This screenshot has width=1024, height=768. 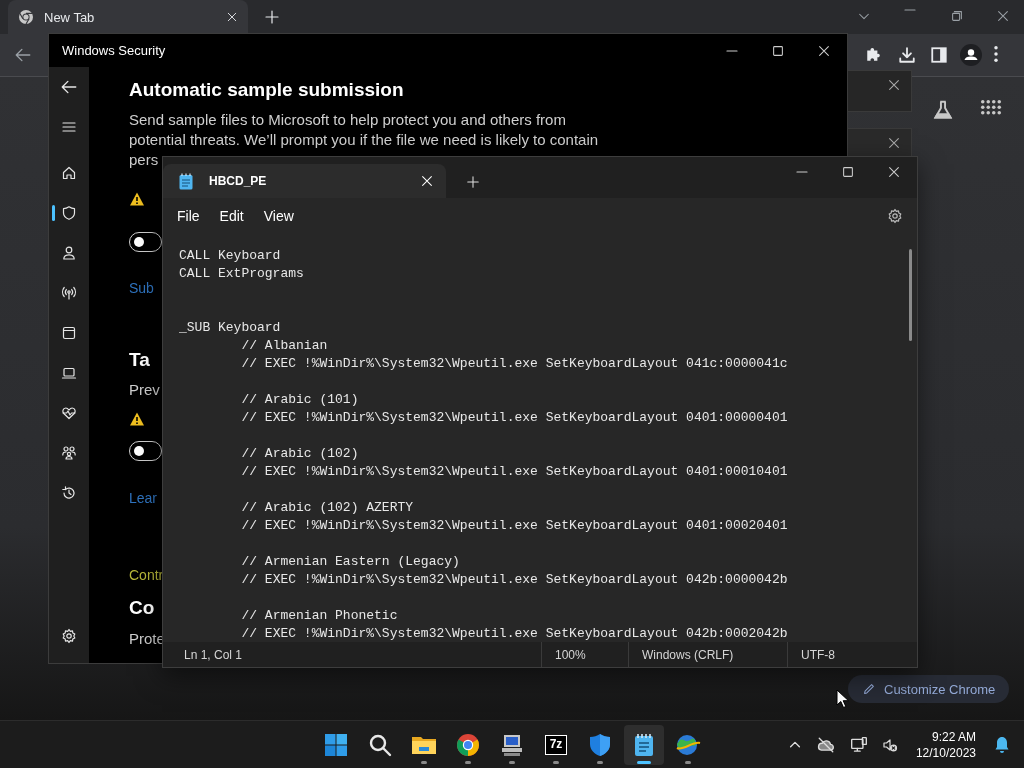 What do you see at coordinates (843, 699) in the screenshot?
I see `mouse-cursor-icon` at bounding box center [843, 699].